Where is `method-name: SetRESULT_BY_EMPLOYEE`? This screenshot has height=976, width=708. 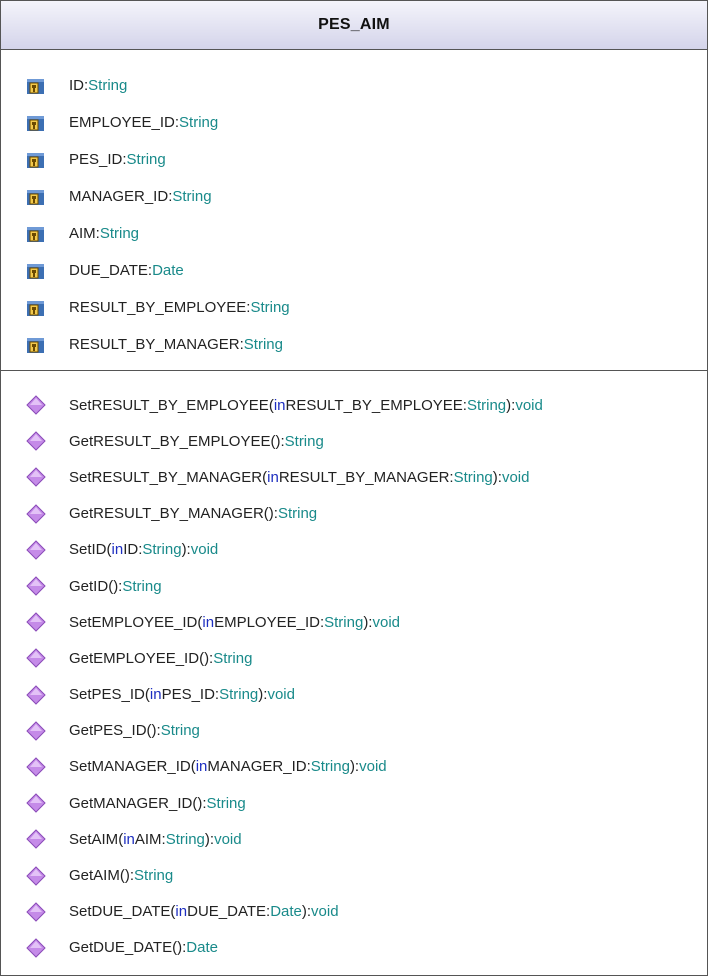 method-name: SetRESULT_BY_EMPLOYEE is located at coordinates (169, 405).